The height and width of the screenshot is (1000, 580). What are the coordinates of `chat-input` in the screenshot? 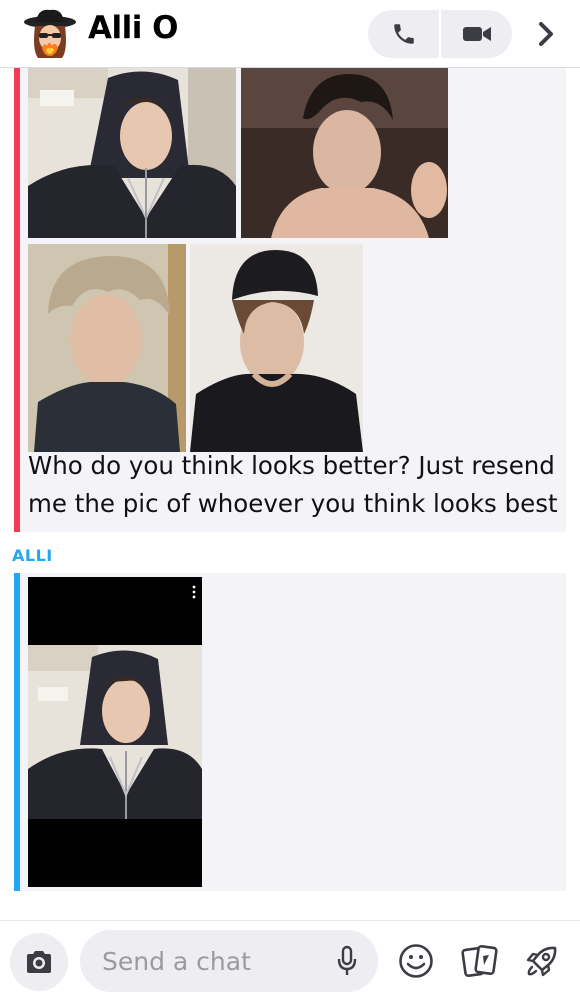 It's located at (212, 961).